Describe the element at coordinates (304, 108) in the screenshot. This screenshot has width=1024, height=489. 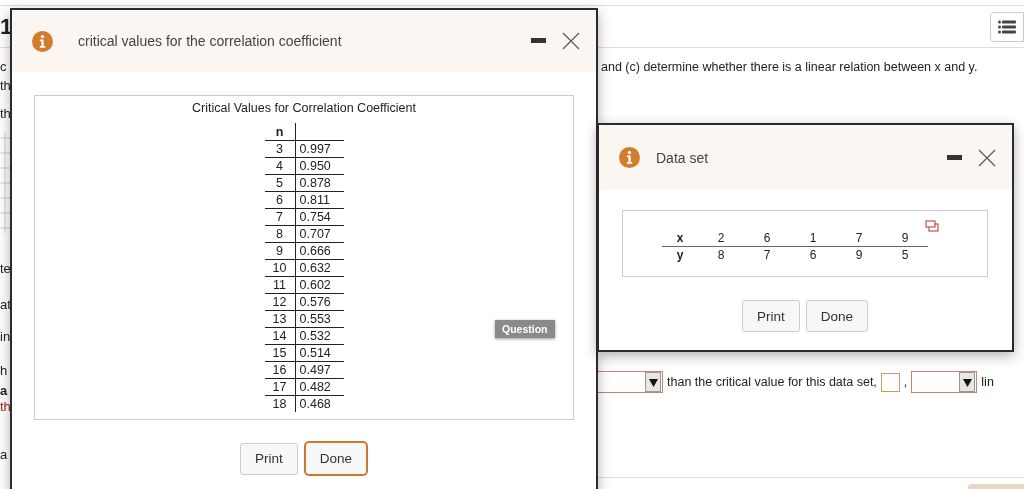
I see `table-title: Critical Values for Correlation Coefficient` at that location.